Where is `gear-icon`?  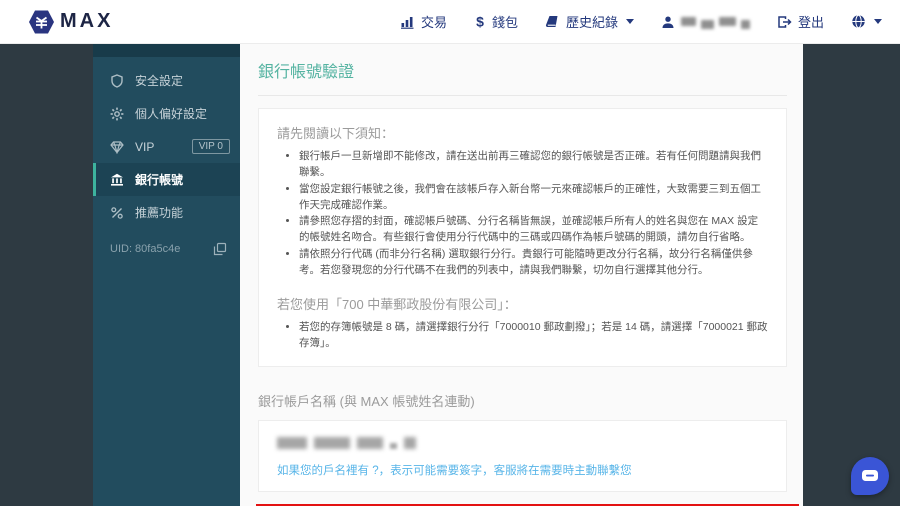 gear-icon is located at coordinates (117, 113).